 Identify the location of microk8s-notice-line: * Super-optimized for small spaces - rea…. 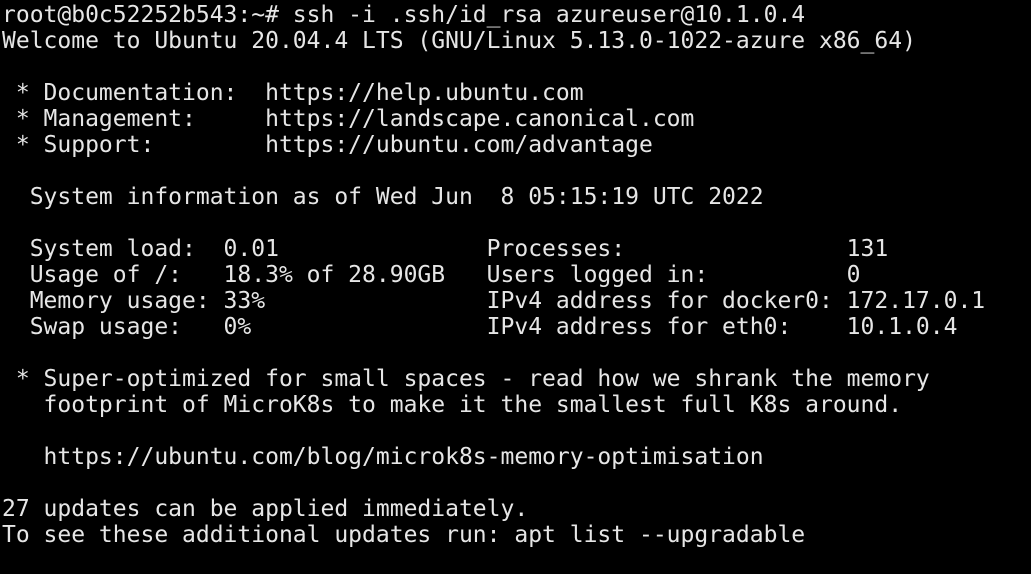
(466, 379).